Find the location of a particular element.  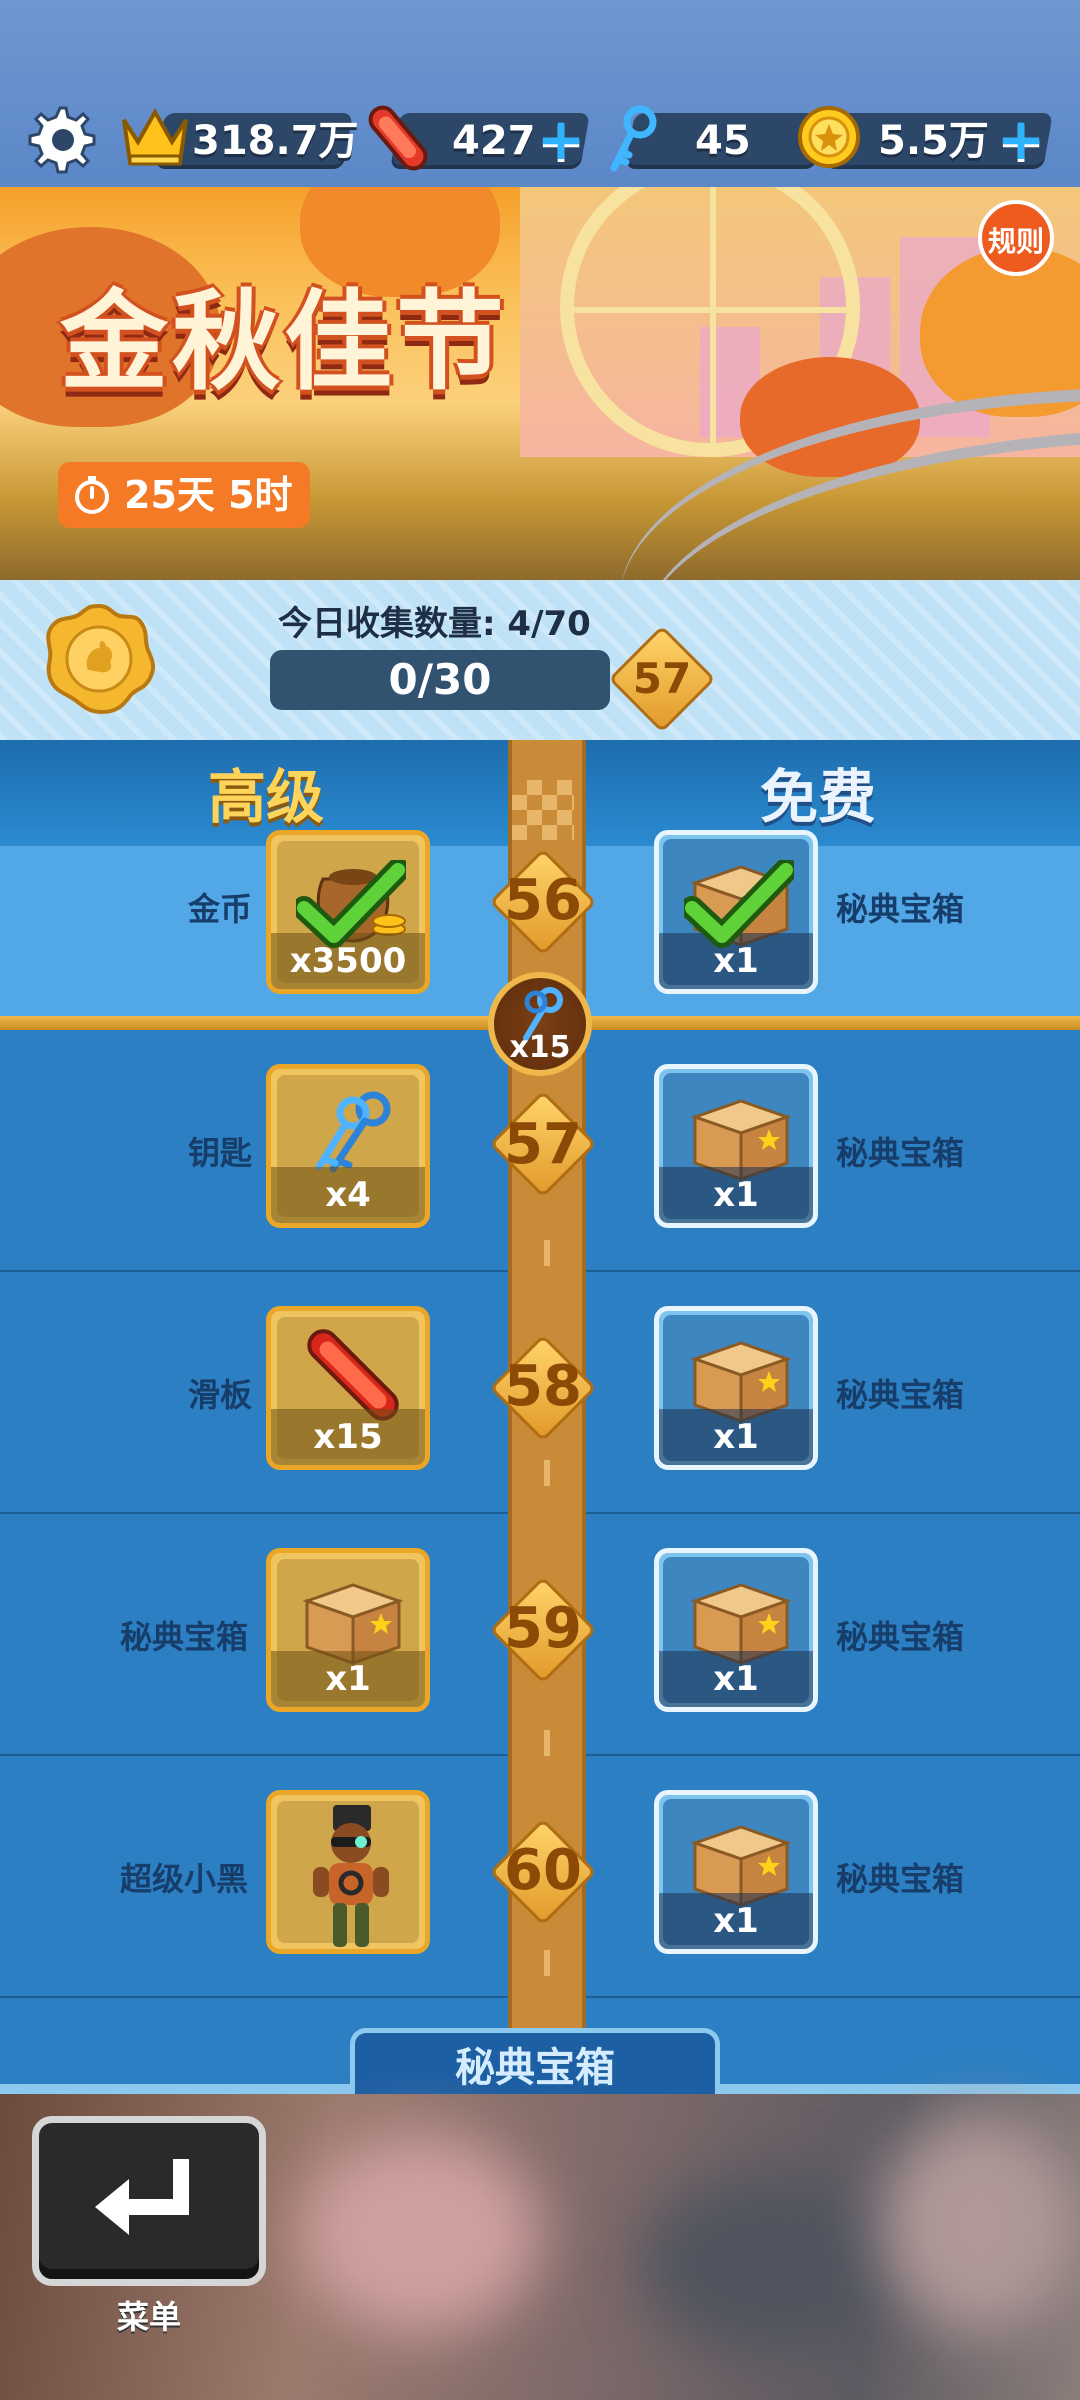

event-timer: 25天 5时 is located at coordinates (184, 495).